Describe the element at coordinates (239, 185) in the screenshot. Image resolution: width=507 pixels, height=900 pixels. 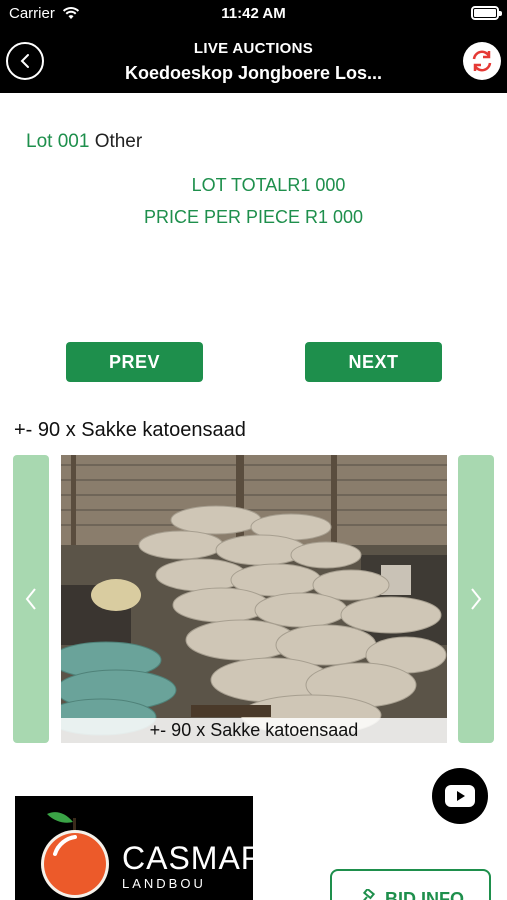
I see `lot-total-label: LOT TOTAL` at that location.